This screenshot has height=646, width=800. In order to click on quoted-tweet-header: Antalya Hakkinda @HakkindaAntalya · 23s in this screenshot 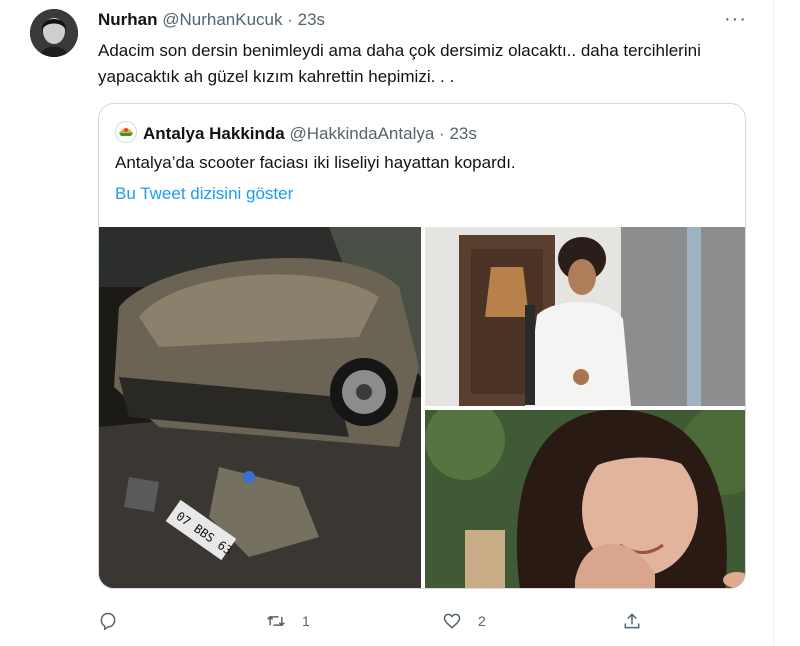, I will do `click(296, 132)`.